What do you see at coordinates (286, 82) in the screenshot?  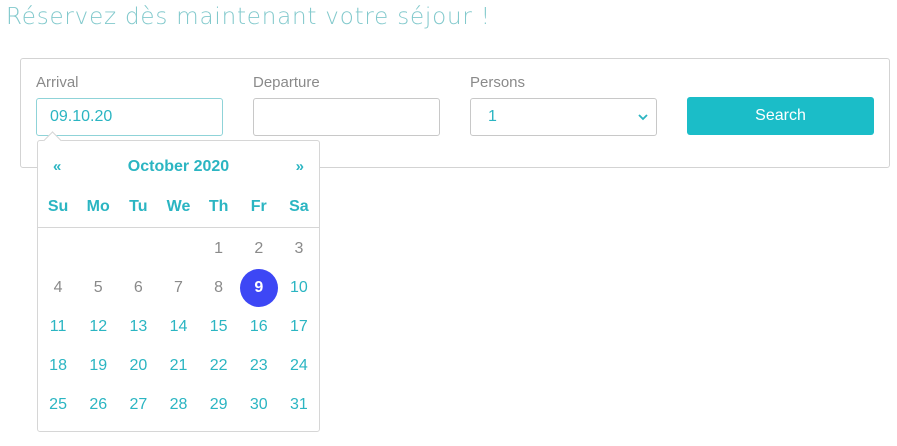 I see `departure-label: Departure` at bounding box center [286, 82].